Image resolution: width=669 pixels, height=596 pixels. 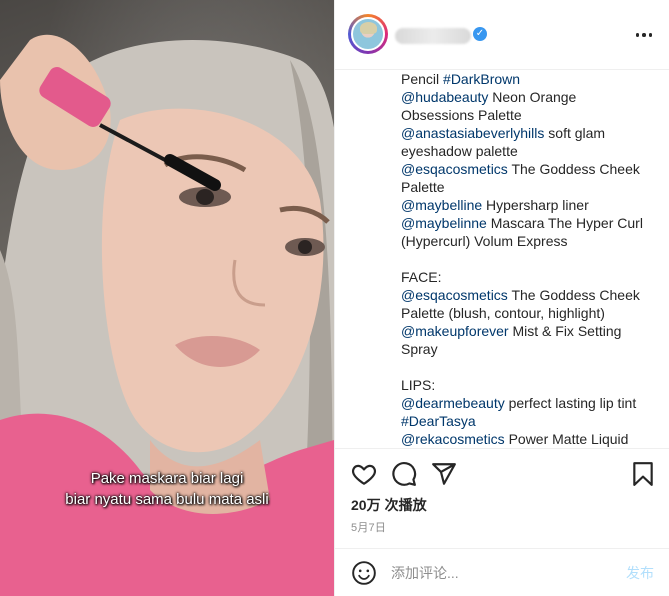 I want to click on avatar-image, so click(x=368, y=34).